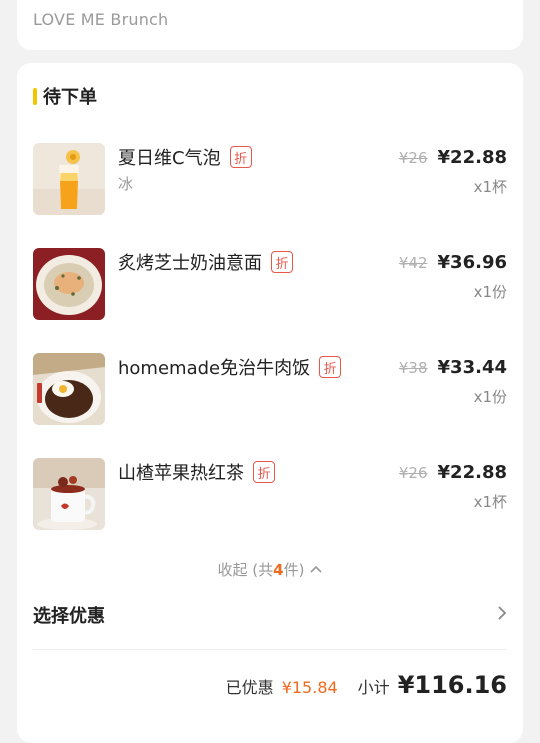 This screenshot has width=540, height=743. I want to click on orange-soda-image, so click(69, 179).